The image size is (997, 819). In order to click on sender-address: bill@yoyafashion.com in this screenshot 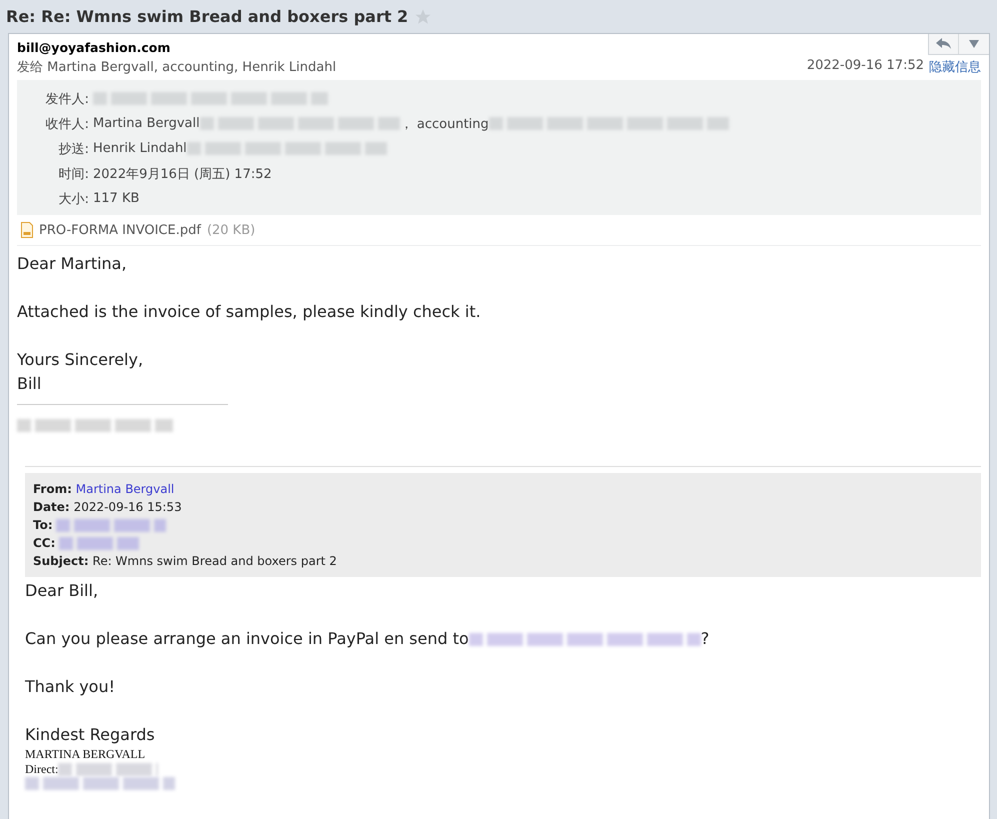, I will do `click(93, 47)`.